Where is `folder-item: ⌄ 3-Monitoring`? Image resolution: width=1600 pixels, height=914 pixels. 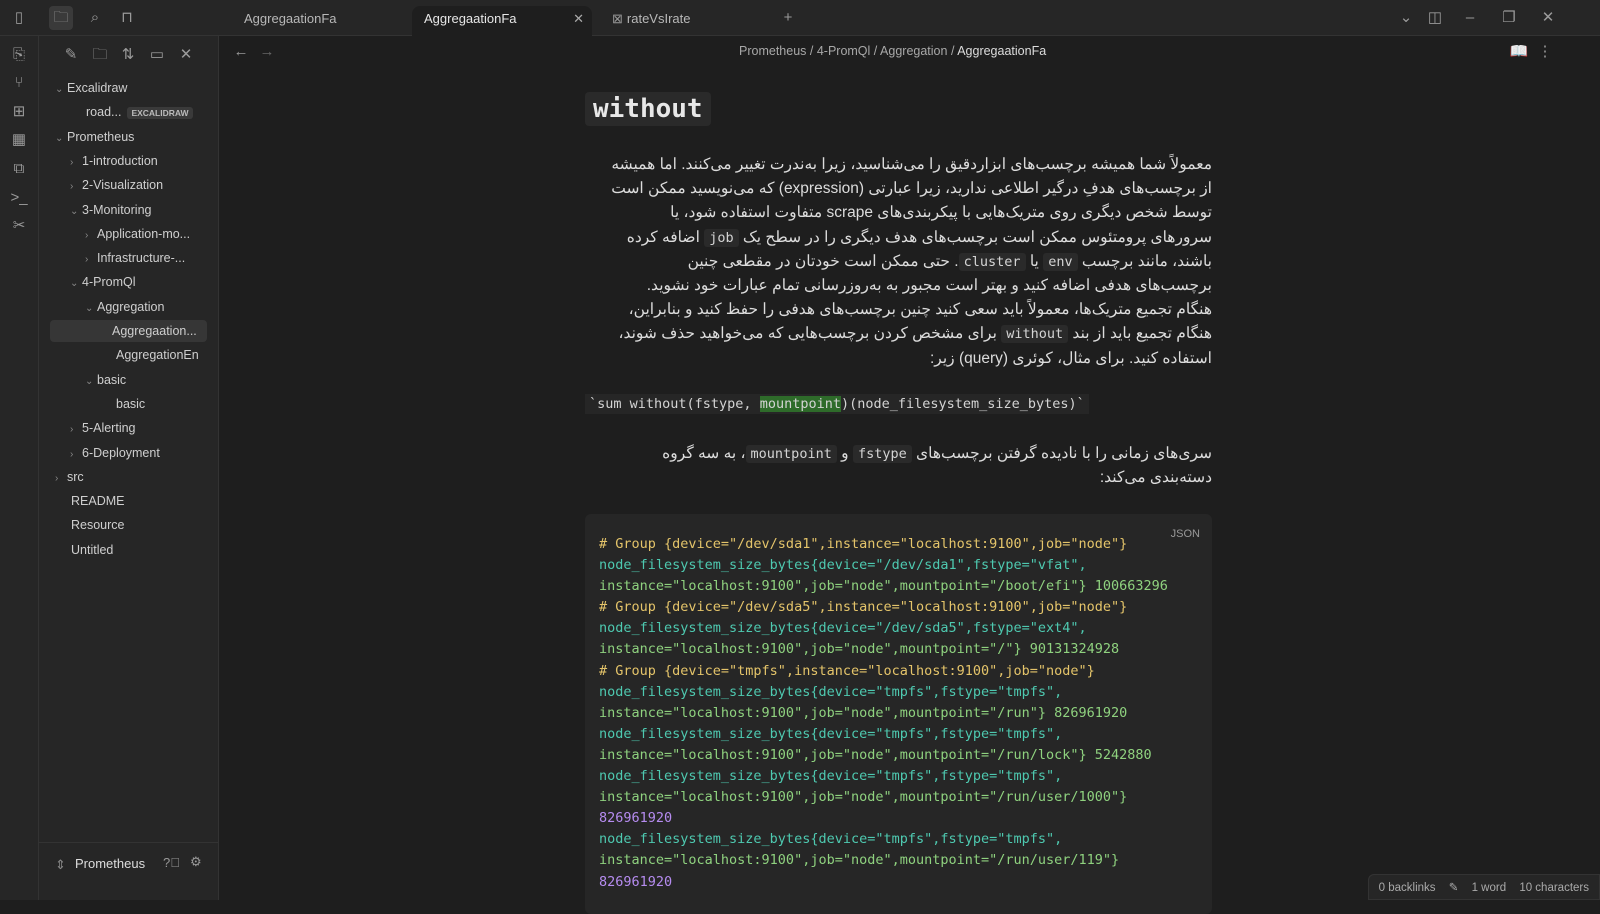 folder-item: ⌄ 3-Monitoring is located at coordinates (110, 210).